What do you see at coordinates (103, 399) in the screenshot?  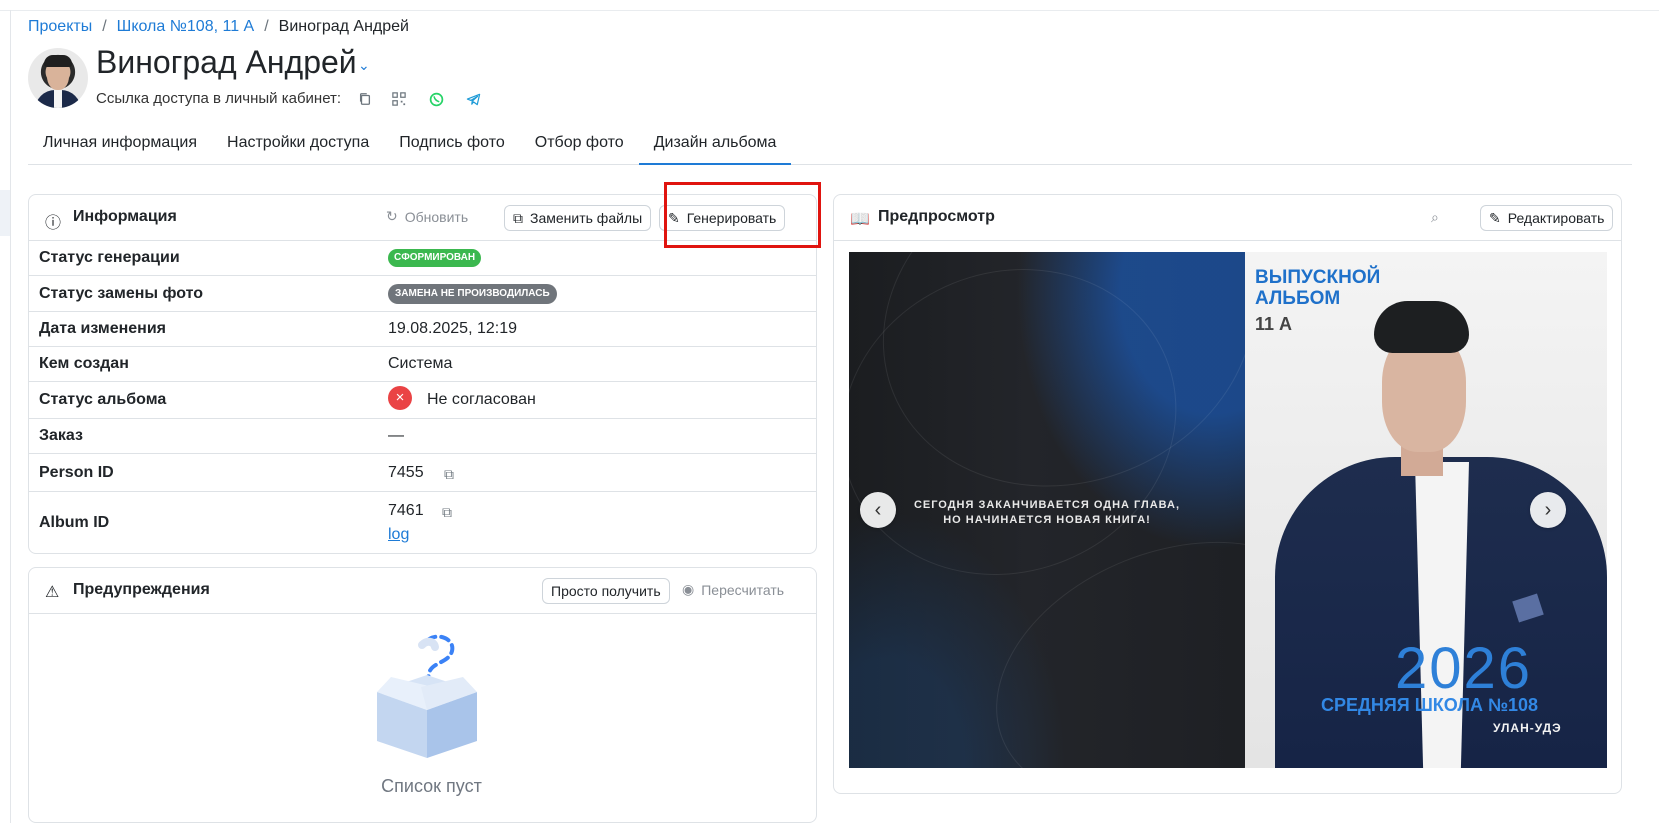 I see `row-label: Статус альбома` at bounding box center [103, 399].